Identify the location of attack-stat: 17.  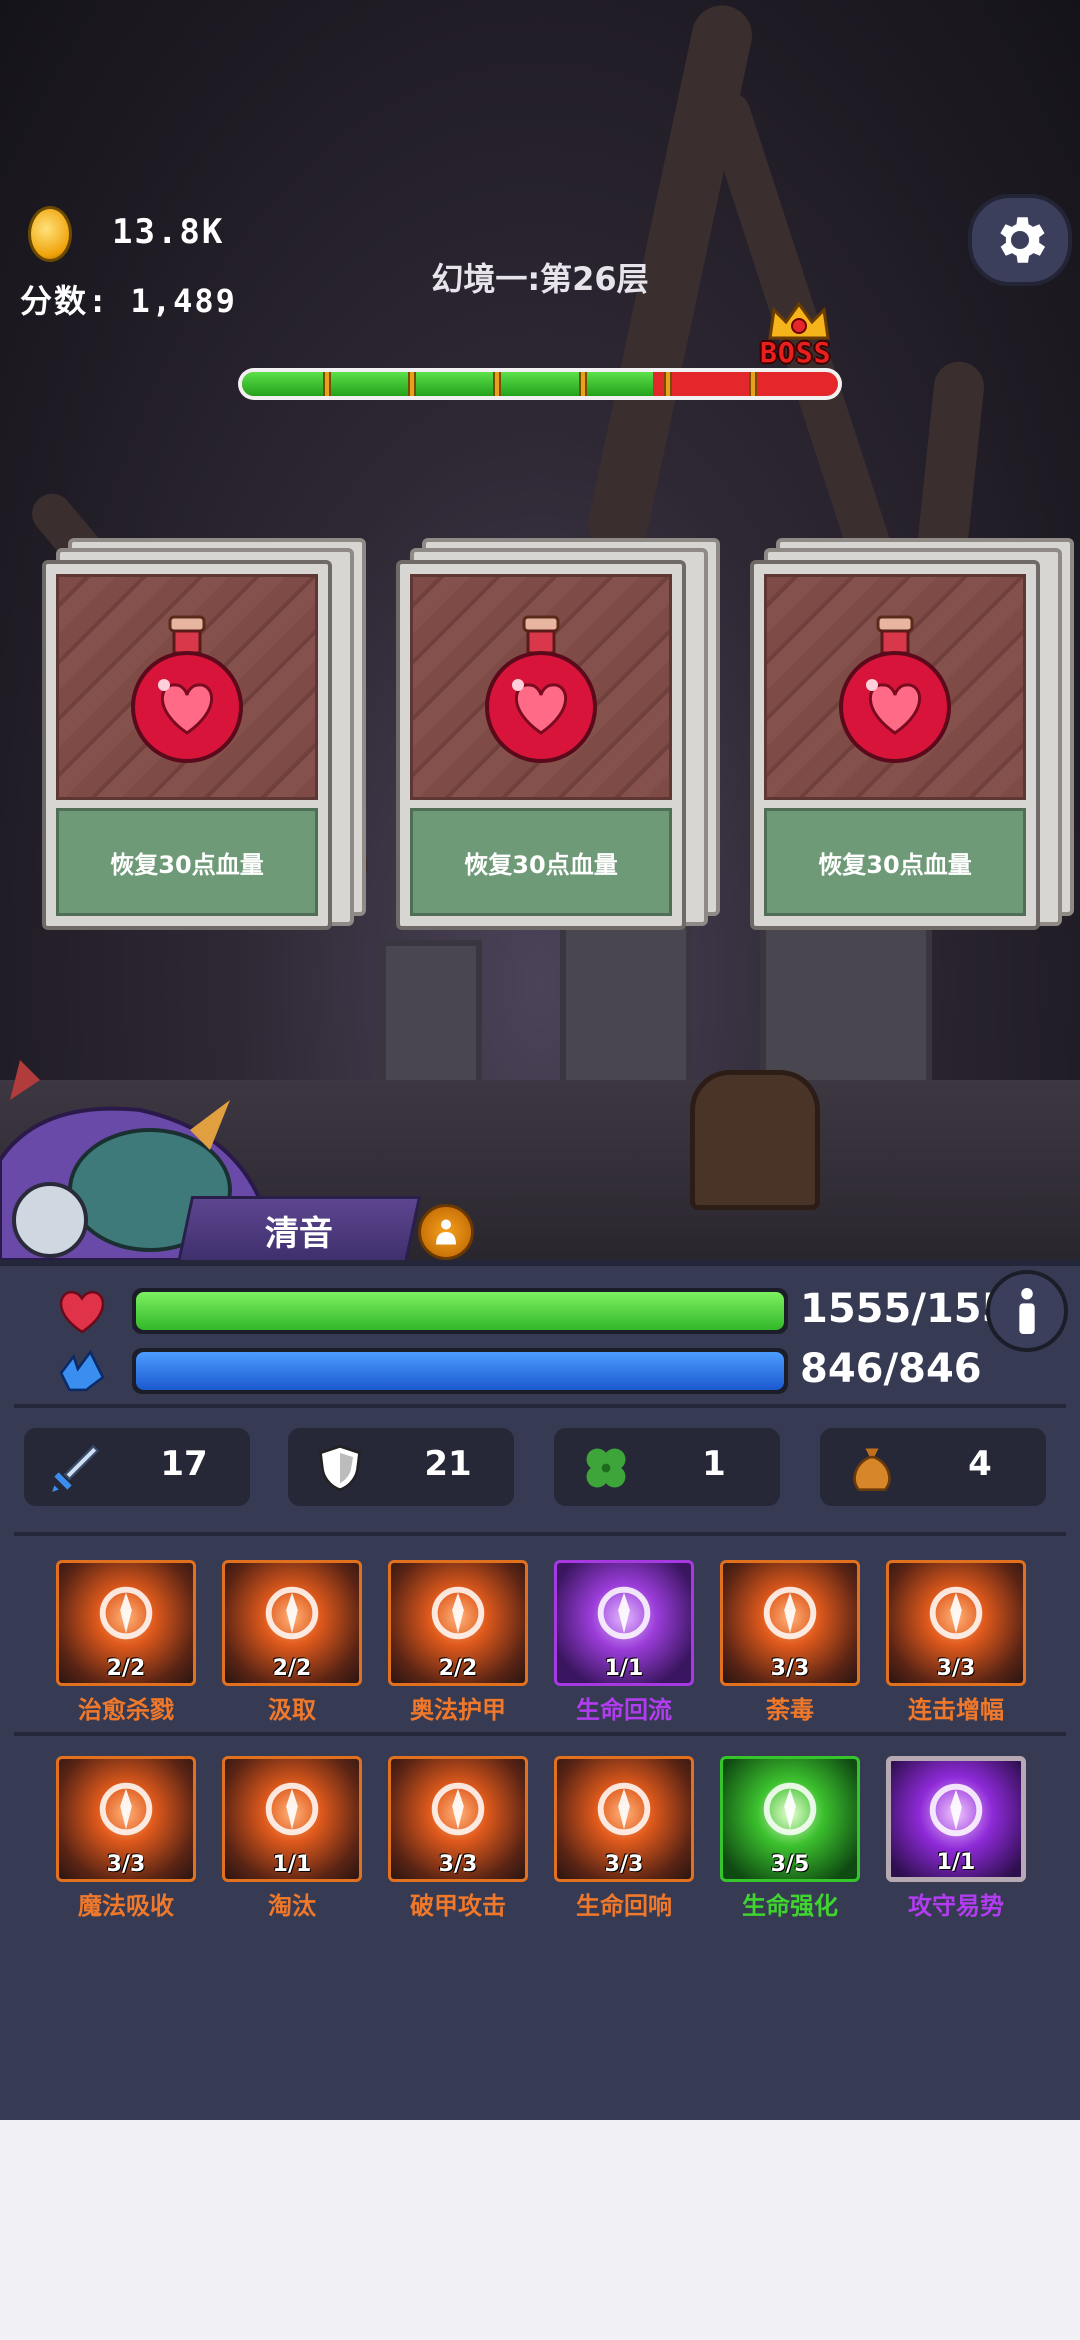
(137, 1467).